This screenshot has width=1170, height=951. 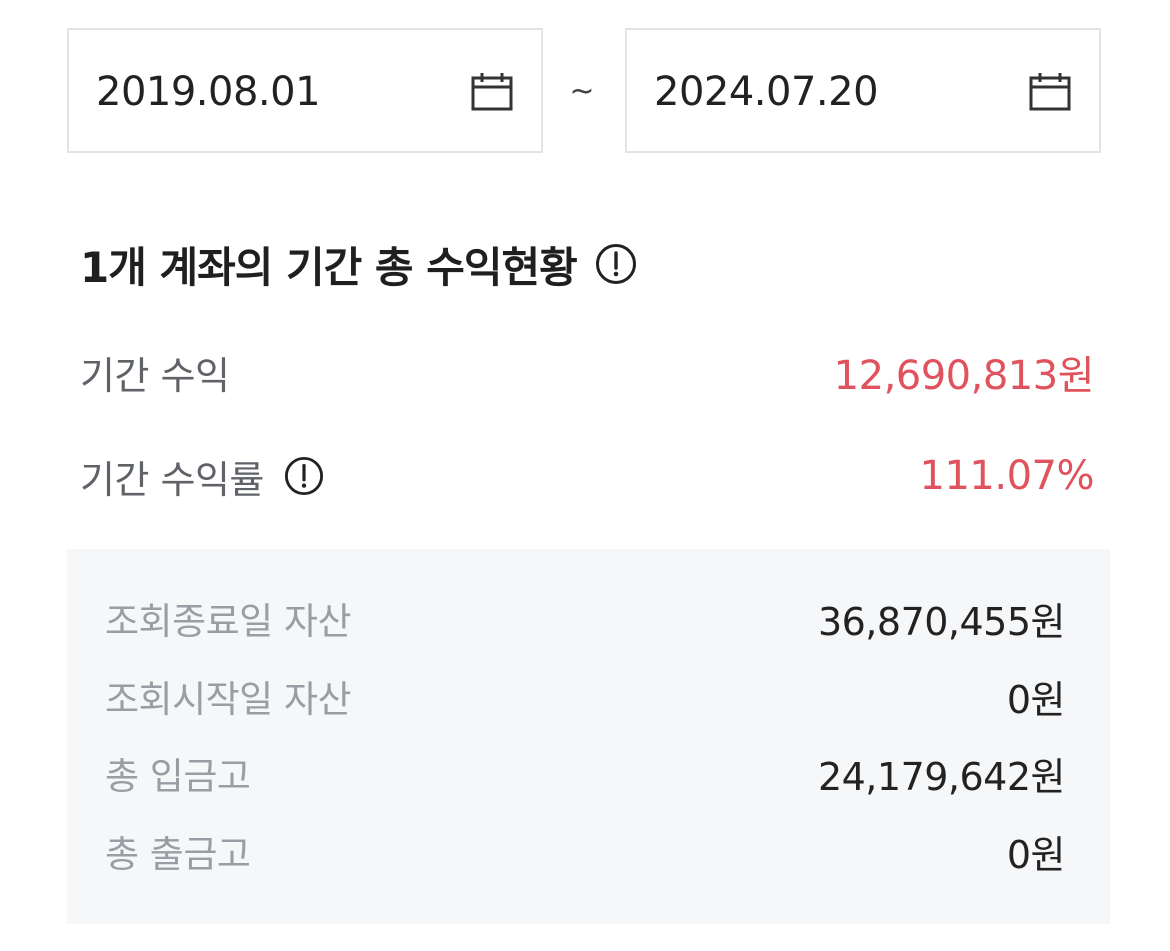 I want to click on detail-value: 36,870,455원, so click(x=941, y=621).